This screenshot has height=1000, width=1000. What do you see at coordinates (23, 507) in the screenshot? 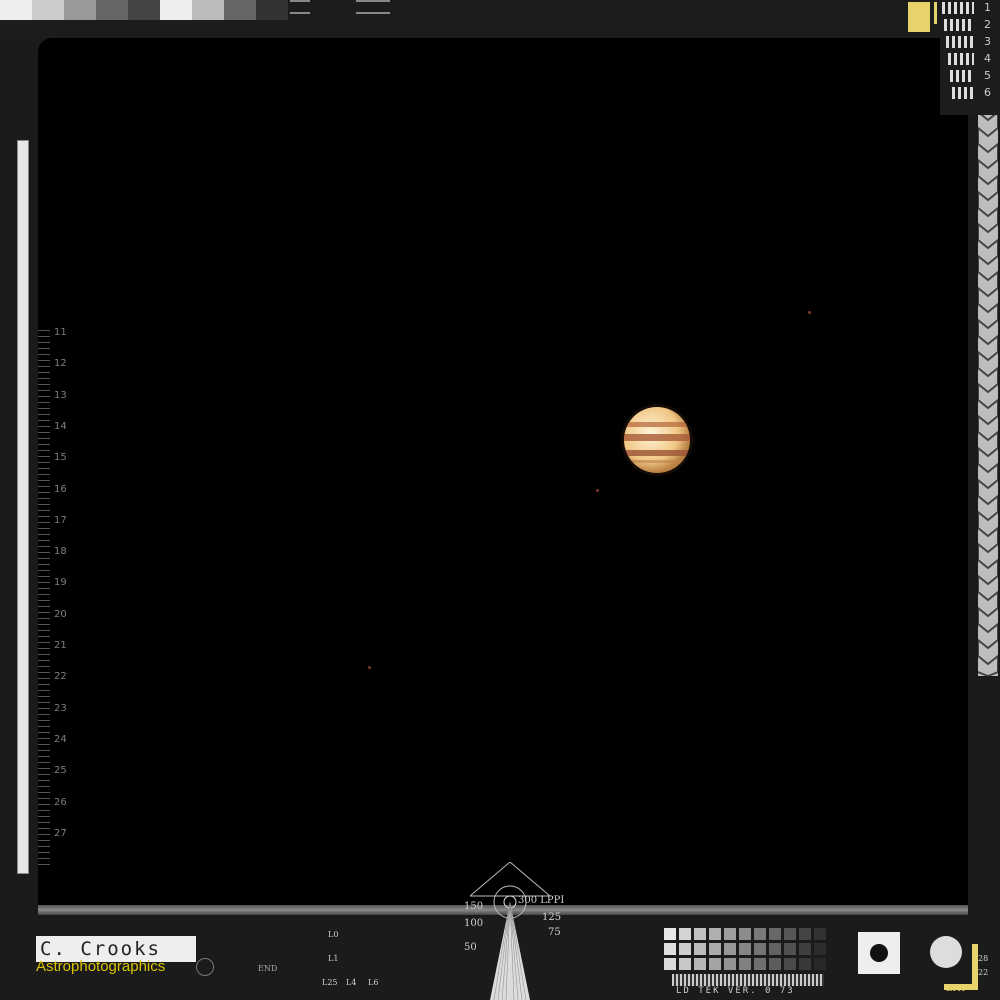
I see `left-edge-strip` at bounding box center [23, 507].